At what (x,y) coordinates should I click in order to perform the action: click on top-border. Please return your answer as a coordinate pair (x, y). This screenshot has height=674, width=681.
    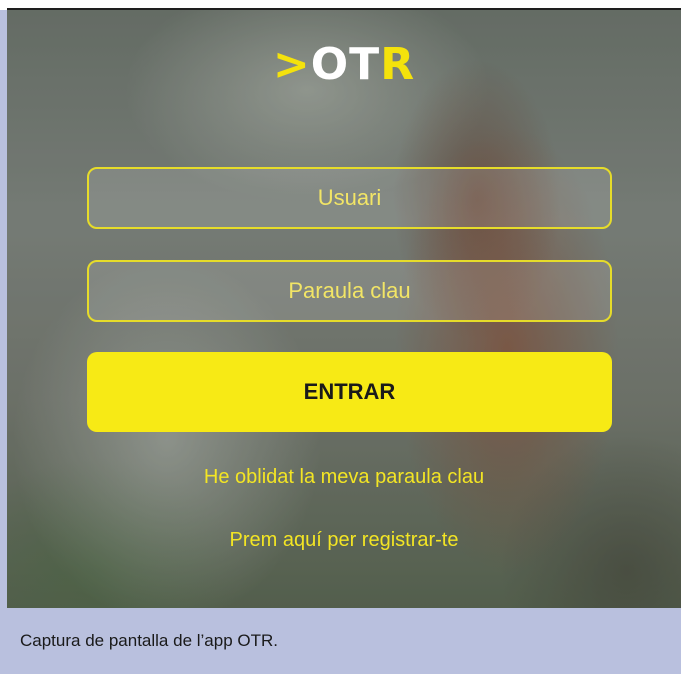
    Looking at the image, I should click on (340, 5).